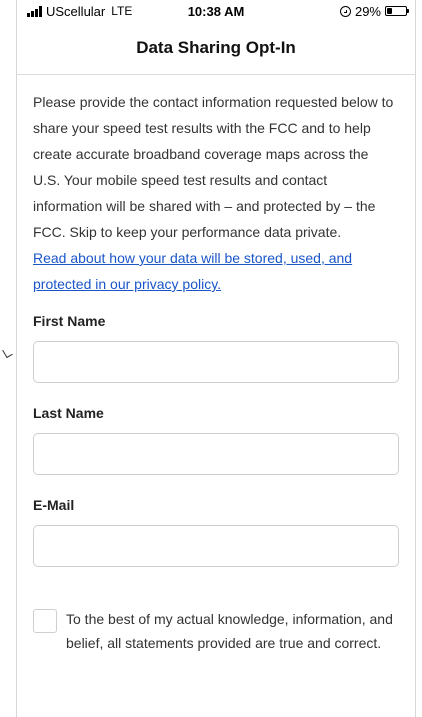  Describe the element at coordinates (216, 11) in the screenshot. I see `status-bar: UScellular LTE 10:38 AM 29%` at that location.